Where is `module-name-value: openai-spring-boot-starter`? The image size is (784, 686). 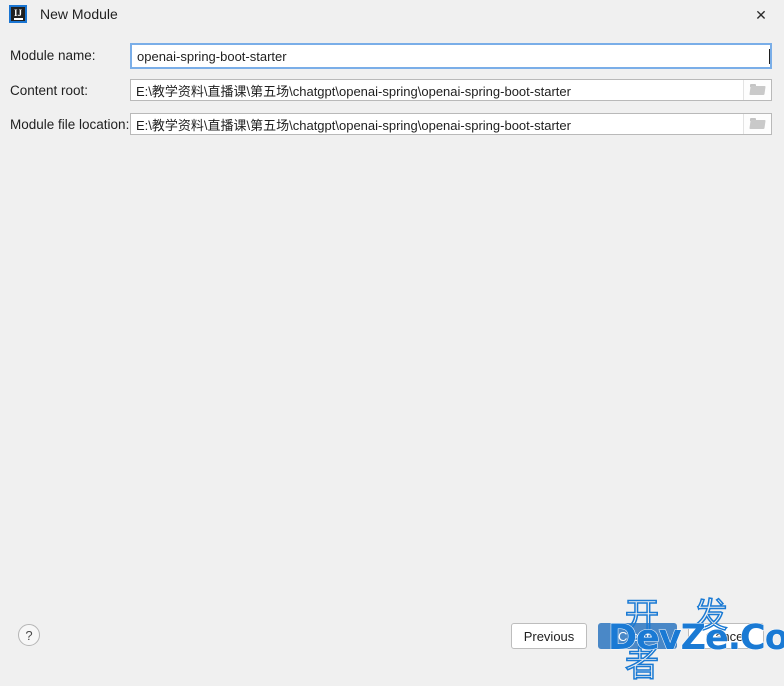
module-name-value: openai-spring-boot-starter is located at coordinates (450, 56).